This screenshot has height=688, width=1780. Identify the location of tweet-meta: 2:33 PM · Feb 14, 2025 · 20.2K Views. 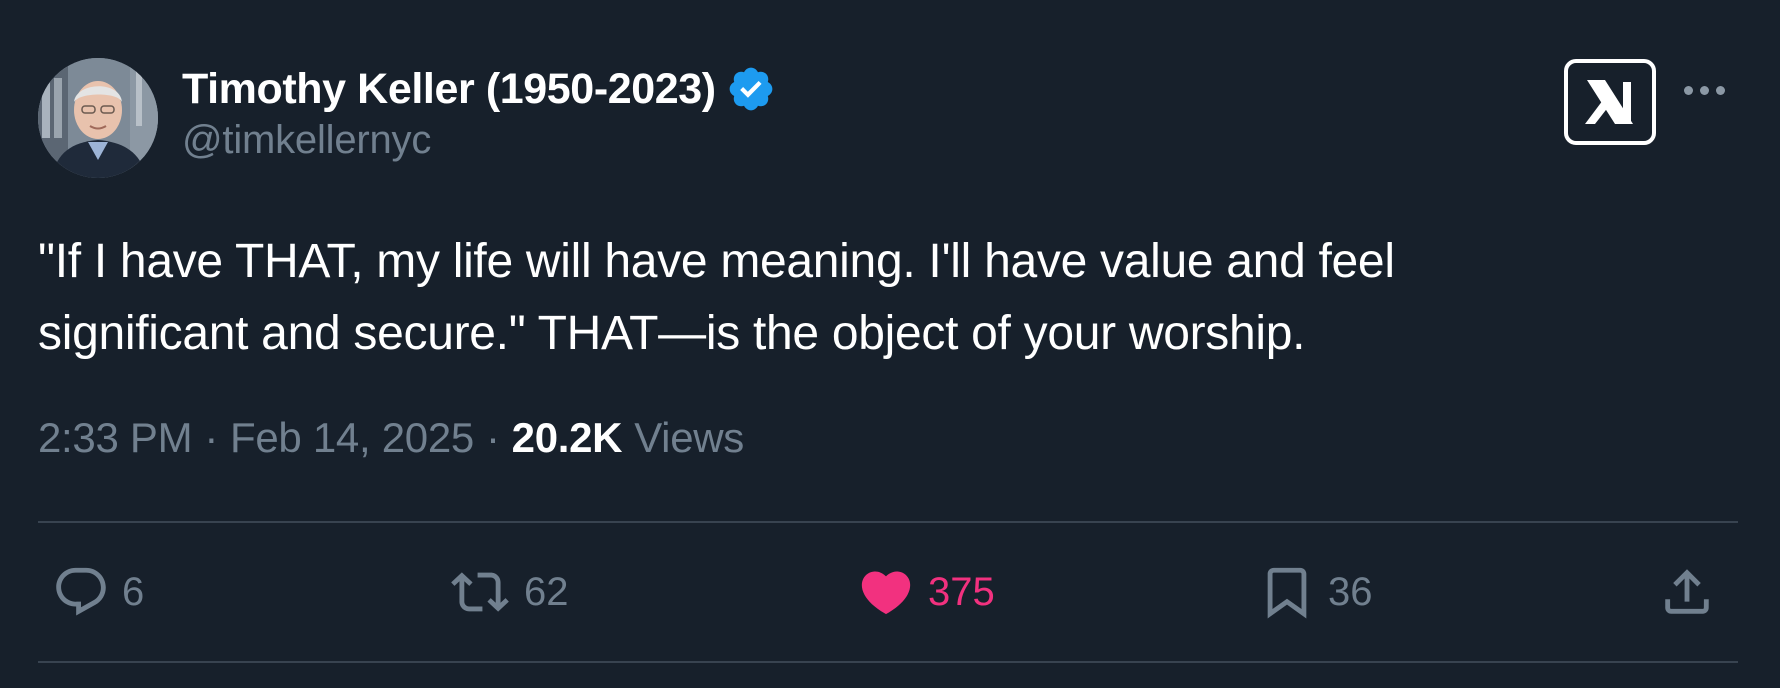
(391, 438).